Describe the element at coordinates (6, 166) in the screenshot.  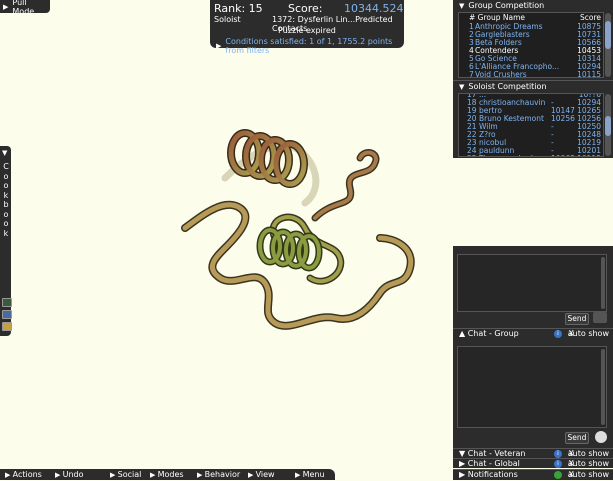
I see `cookbook-letter: C` at that location.